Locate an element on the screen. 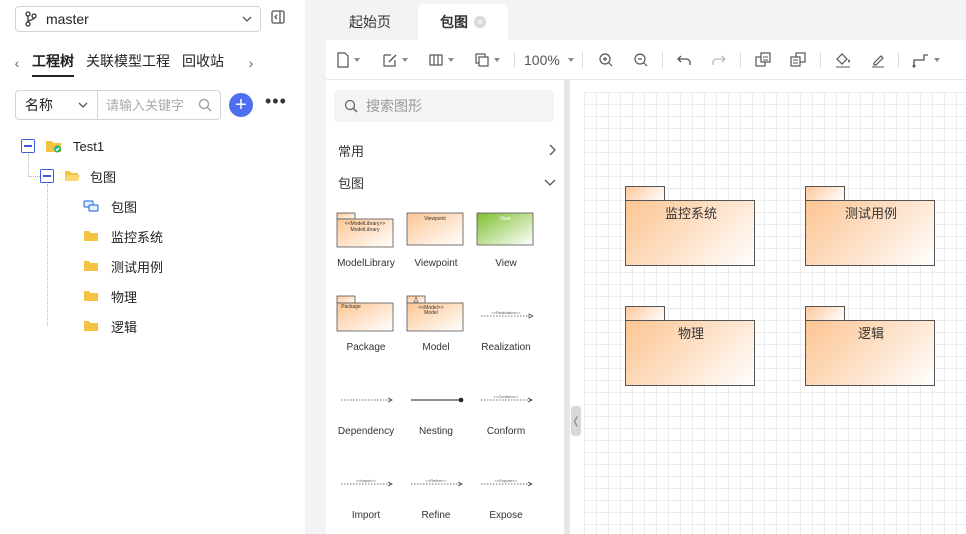 The height and width of the screenshot is (534, 966). shape-package: Package Package is located at coordinates (366, 323).